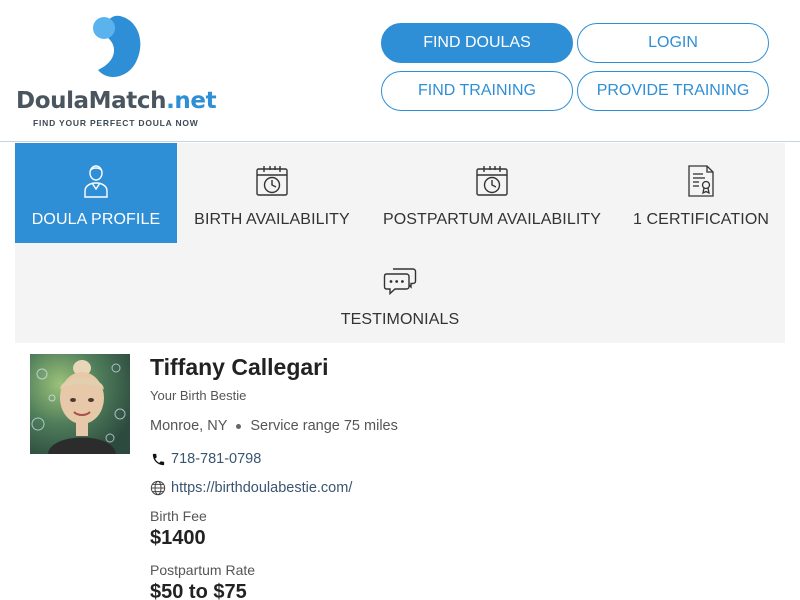 This screenshot has height=600, width=800. I want to click on tab-label: DOULA PROFILE, so click(96, 219).